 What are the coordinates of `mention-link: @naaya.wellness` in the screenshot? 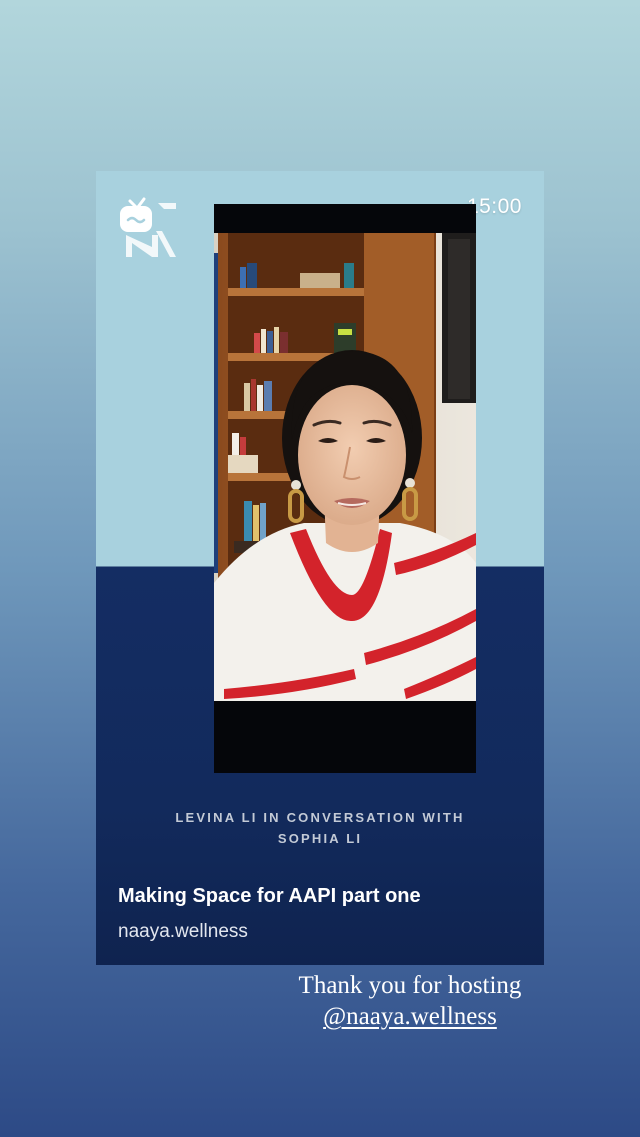 It's located at (410, 1016).